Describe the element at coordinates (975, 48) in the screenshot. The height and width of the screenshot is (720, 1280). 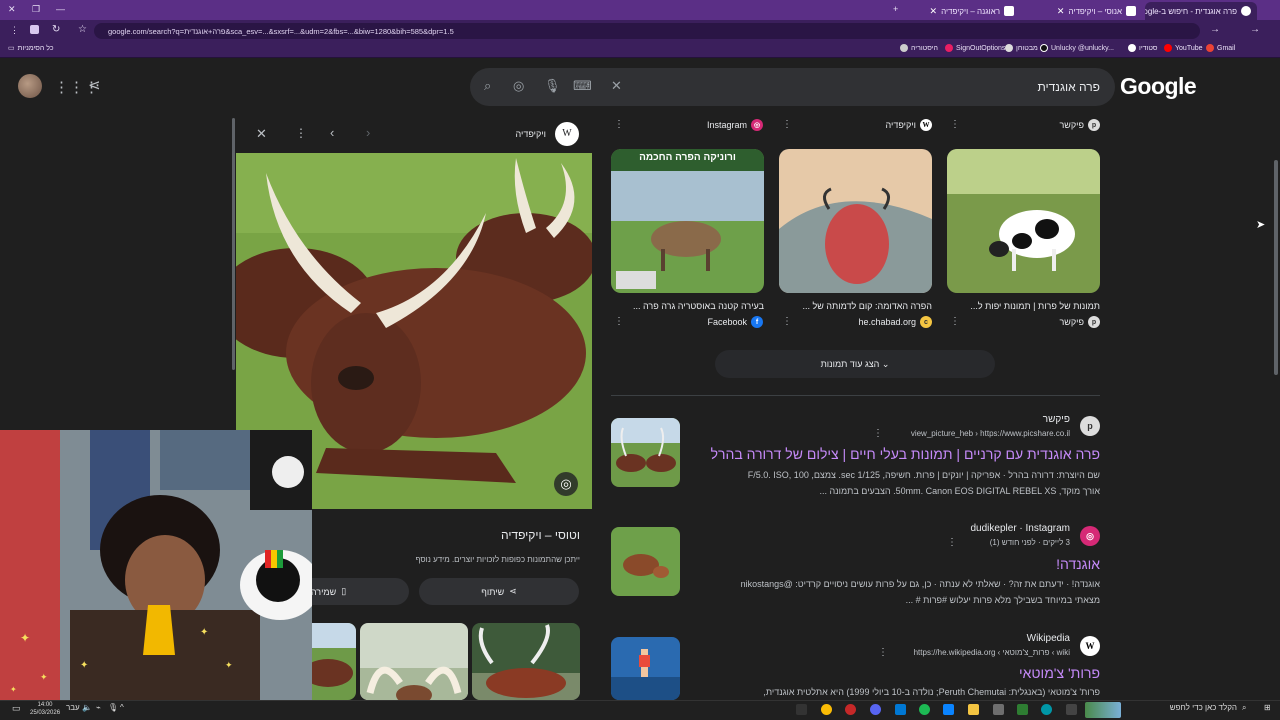
I see `bookmark-signout: SignOutOptions` at that location.